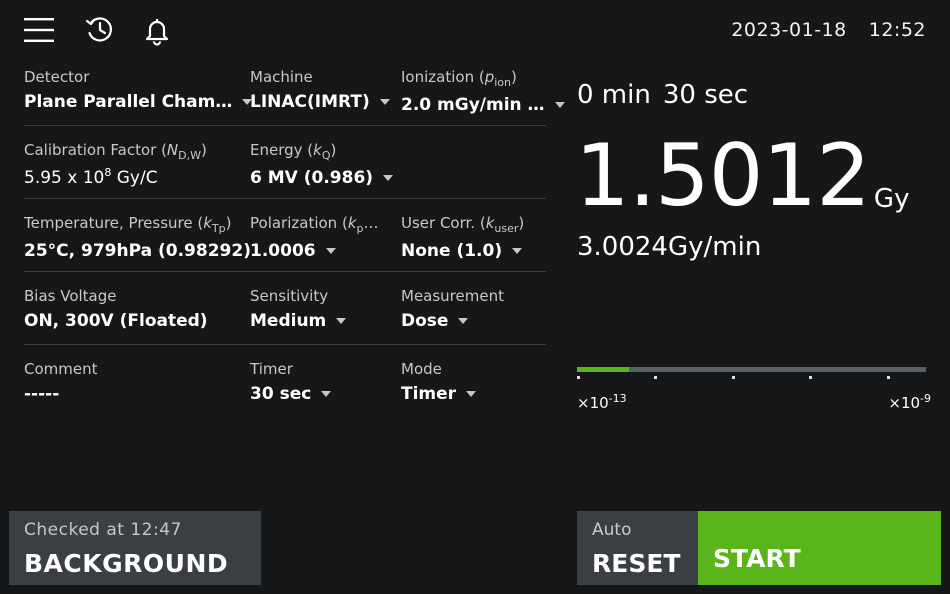 The height and width of the screenshot is (594, 950). I want to click on timer-minutes: 0 min, so click(614, 95).